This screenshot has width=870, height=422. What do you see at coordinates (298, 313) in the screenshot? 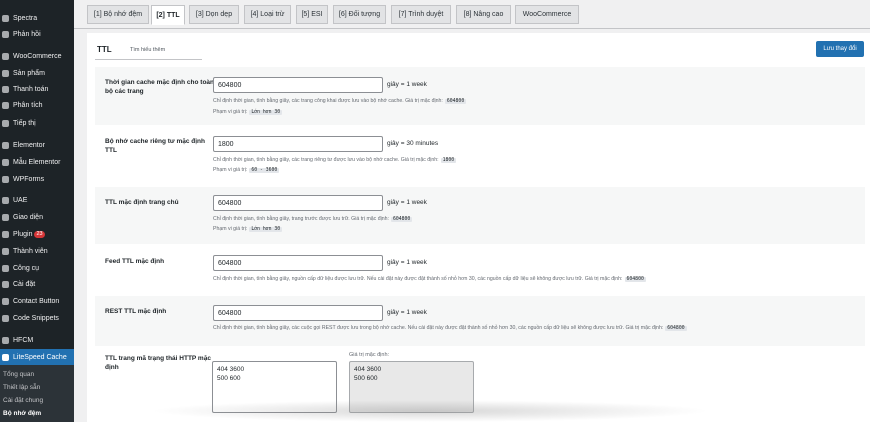
I see `rest-ttl-input: 604800` at bounding box center [298, 313].